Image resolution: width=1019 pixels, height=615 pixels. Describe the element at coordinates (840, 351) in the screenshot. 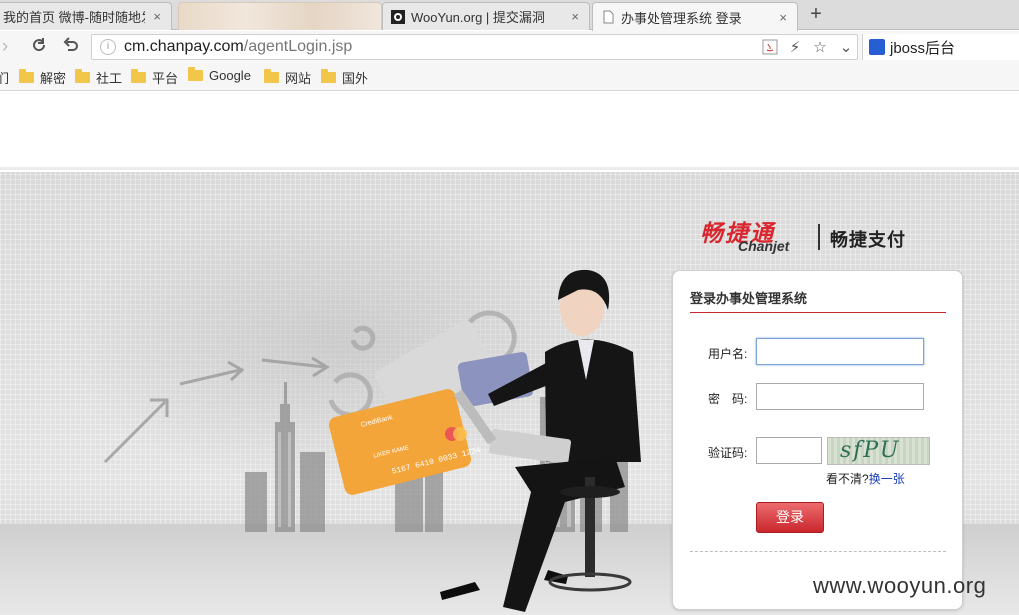

I see `username-input` at that location.